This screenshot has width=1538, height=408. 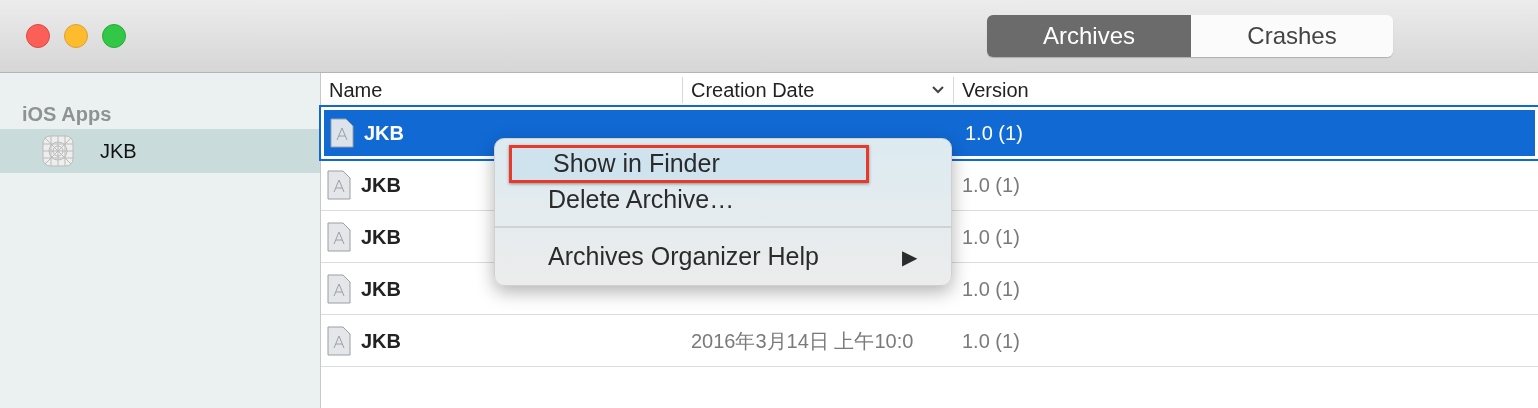 I want to click on sidebar-section-title: iOS Apps, so click(x=67, y=114).